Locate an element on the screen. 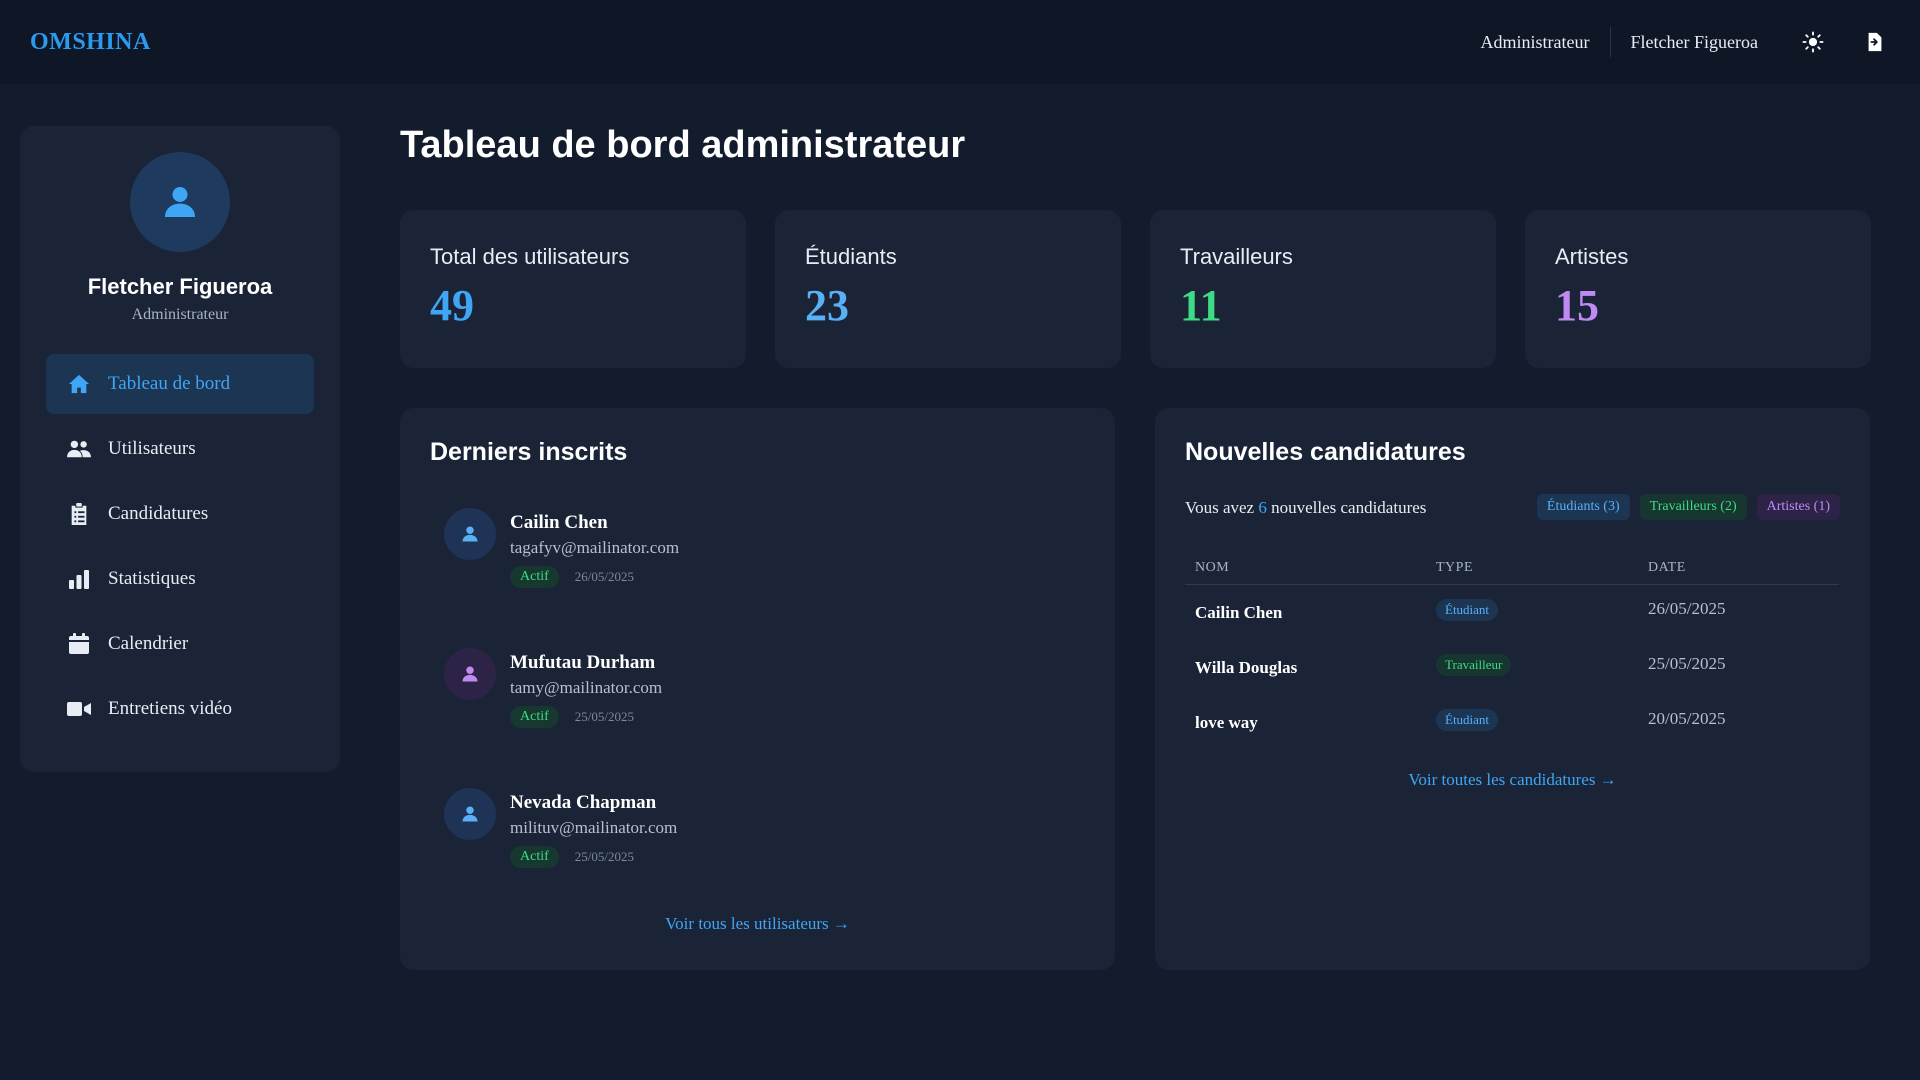  header-user: Fletcher Figueroa is located at coordinates (1699, 42).